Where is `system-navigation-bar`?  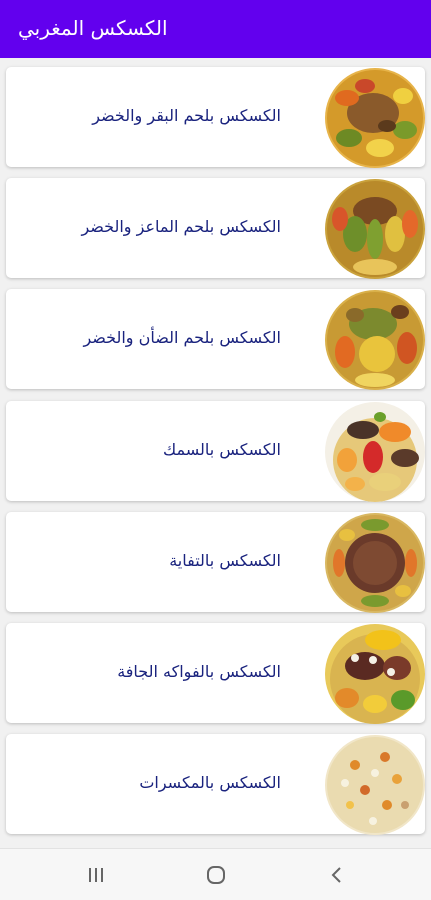 system-navigation-bar is located at coordinates (215, 874).